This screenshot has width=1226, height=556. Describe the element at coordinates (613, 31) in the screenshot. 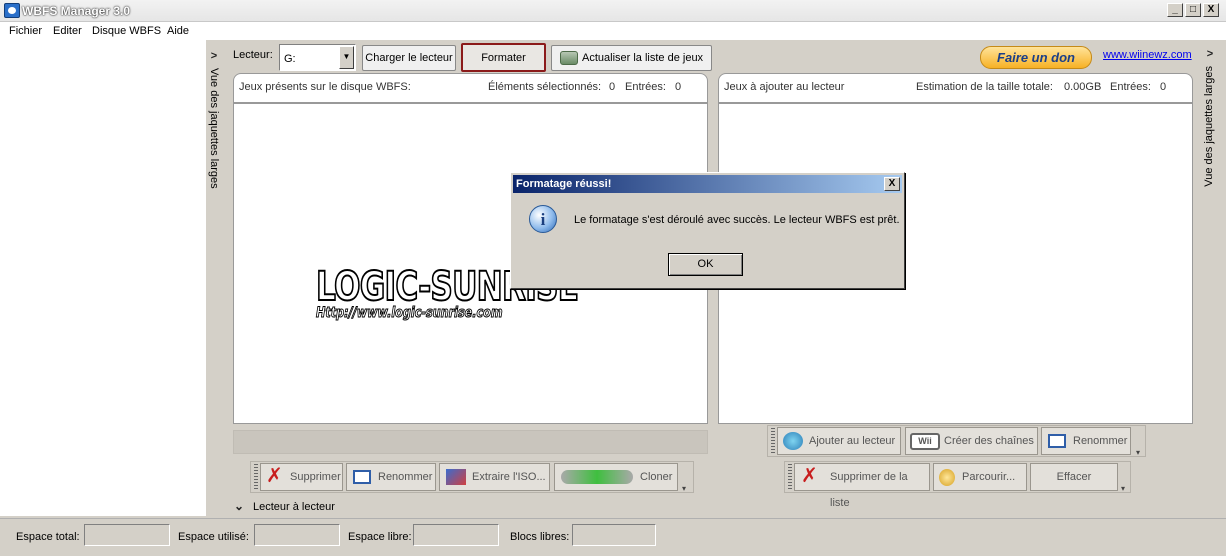

I see `menu-bar: Fichier Editer Disque WBFS Aide` at that location.